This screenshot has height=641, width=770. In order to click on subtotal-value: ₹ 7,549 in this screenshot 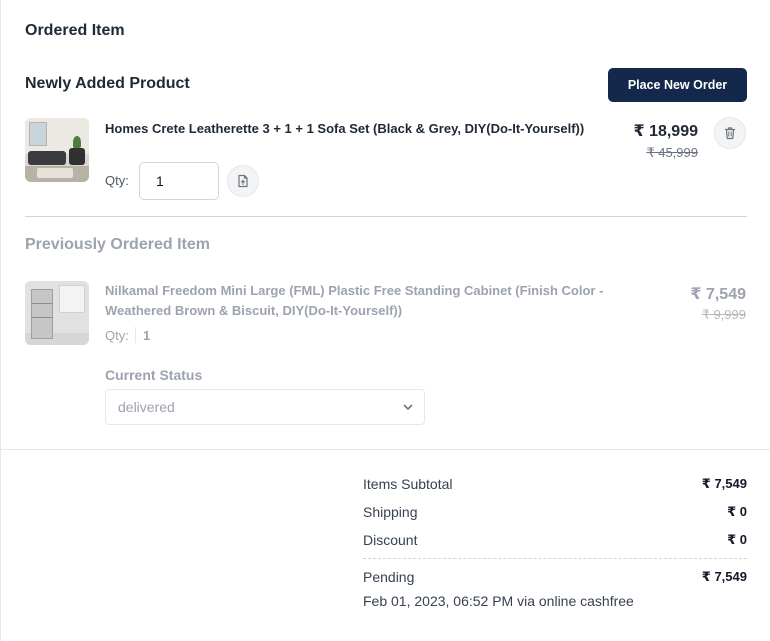, I will do `click(724, 483)`.